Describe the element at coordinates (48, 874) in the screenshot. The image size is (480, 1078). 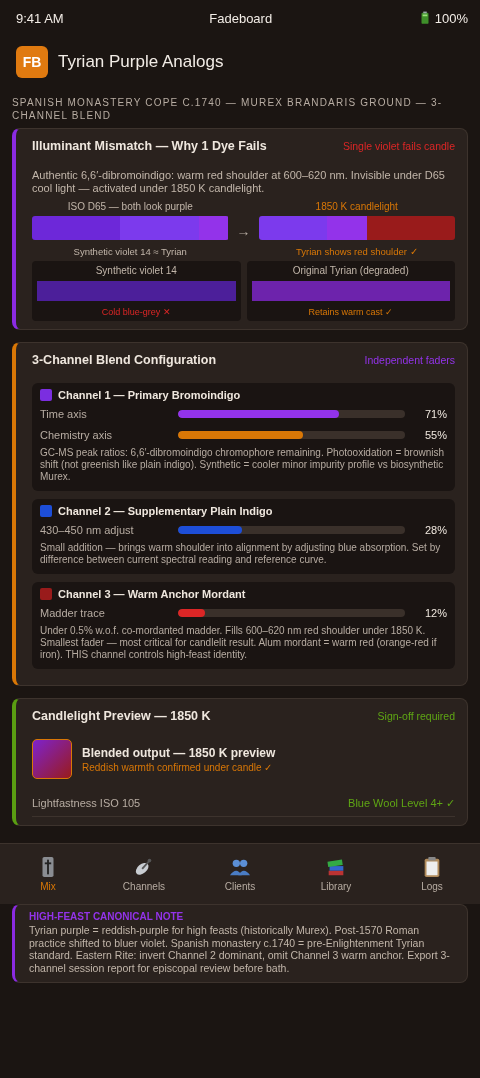
I see `tab-item: Mix` at that location.